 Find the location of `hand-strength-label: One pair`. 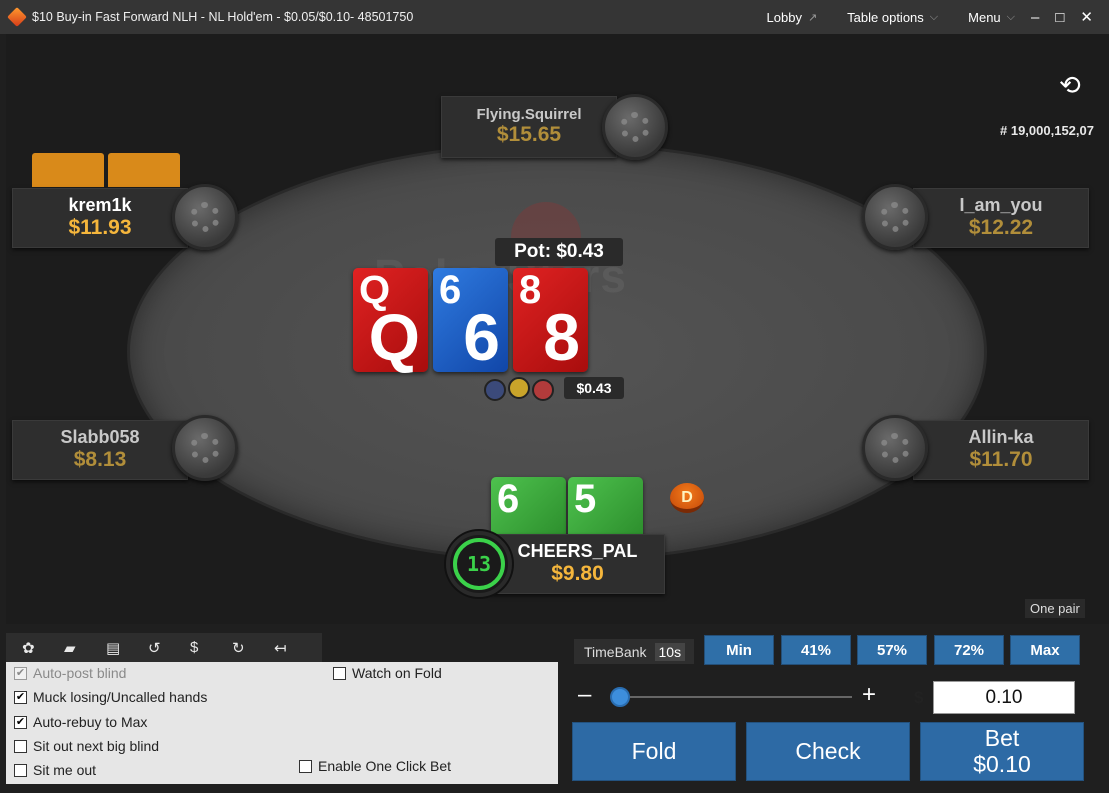

hand-strength-label: One pair is located at coordinates (1055, 608).